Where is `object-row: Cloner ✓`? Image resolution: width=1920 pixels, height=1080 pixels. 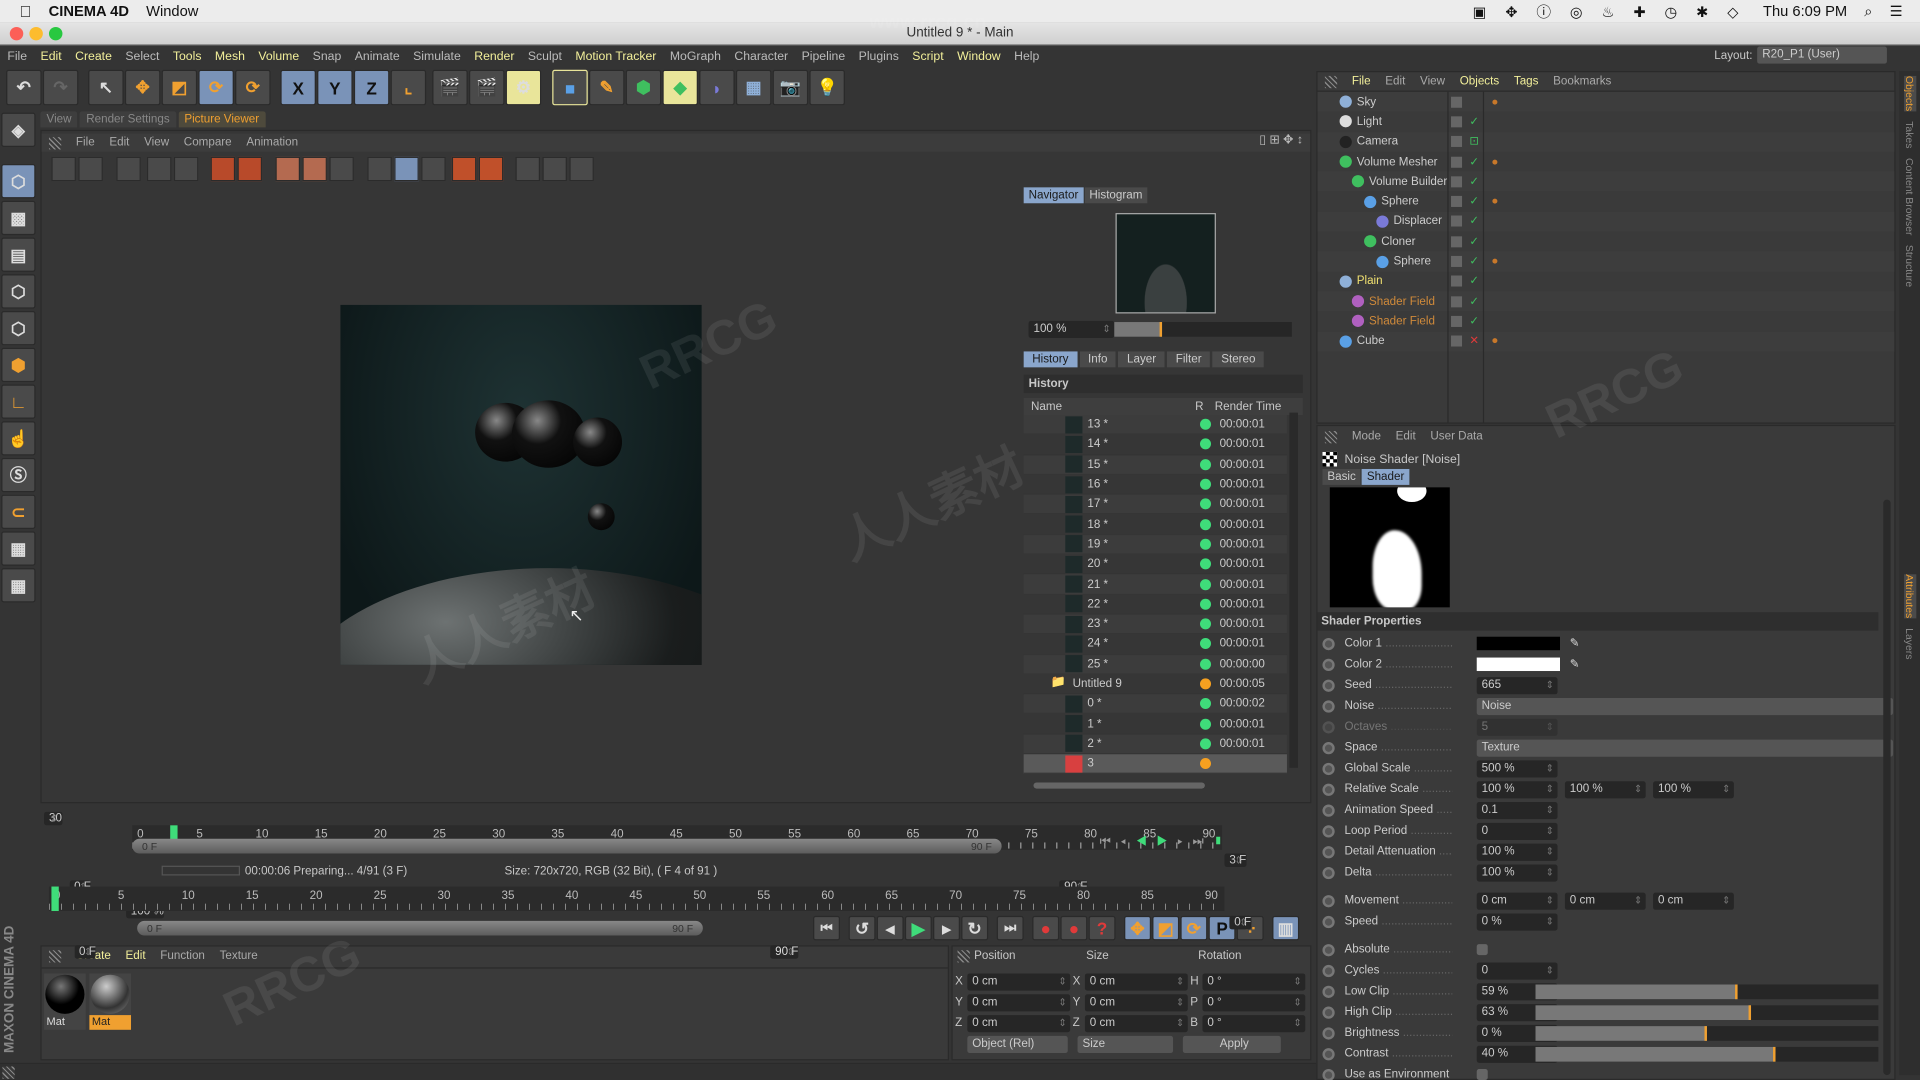 object-row: Cloner ✓ is located at coordinates (1606, 242).